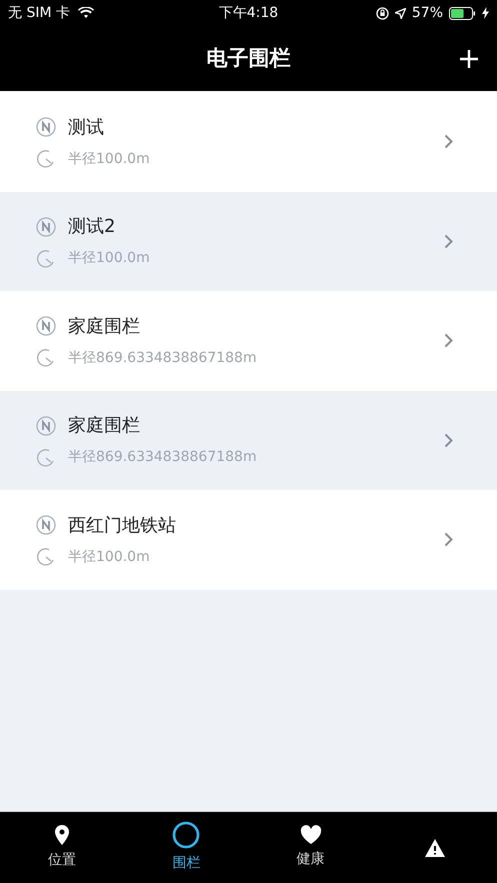  I want to click on battery-icon, so click(462, 13).